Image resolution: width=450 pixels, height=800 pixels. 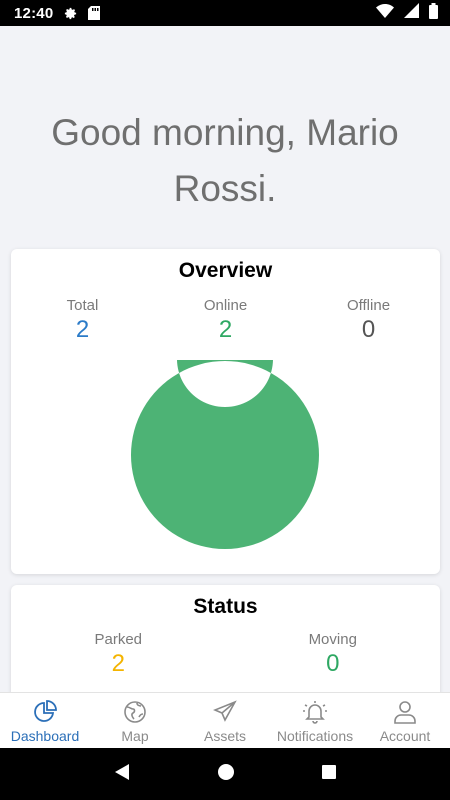 I want to click on paper-plane-icon, so click(x=225, y=712).